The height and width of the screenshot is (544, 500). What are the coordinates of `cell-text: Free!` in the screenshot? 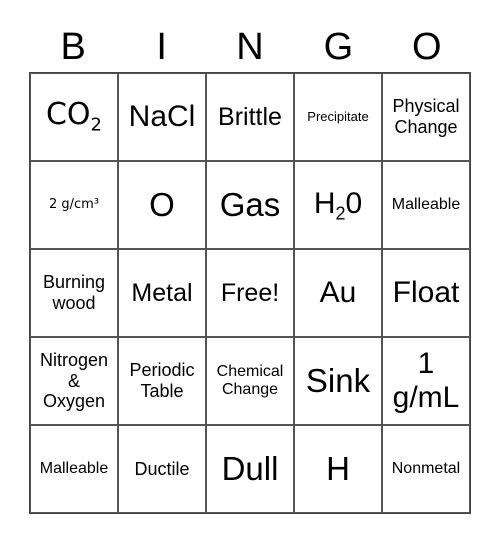 It's located at (250, 292).